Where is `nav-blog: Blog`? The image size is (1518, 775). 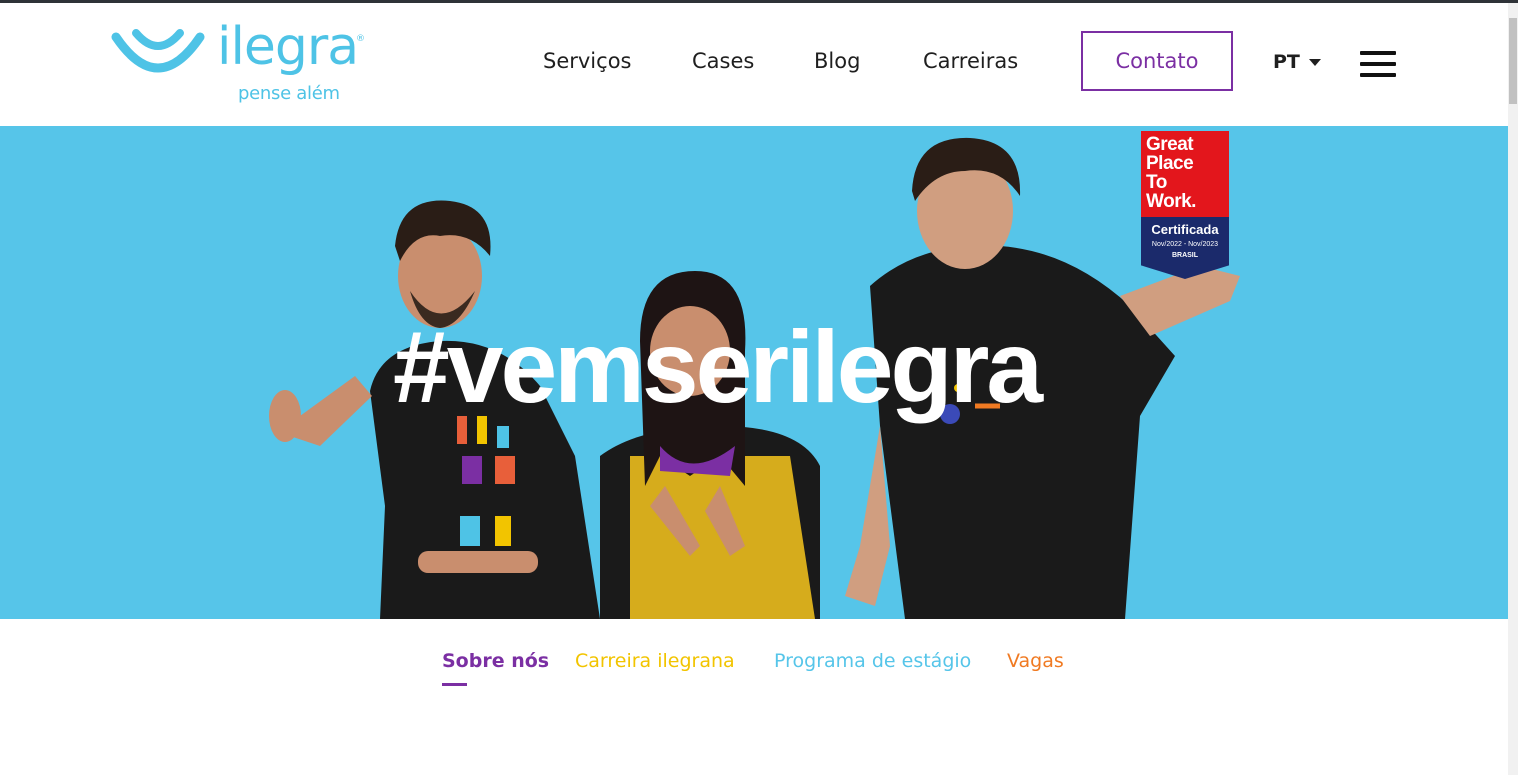
nav-blog: Blog is located at coordinates (837, 61).